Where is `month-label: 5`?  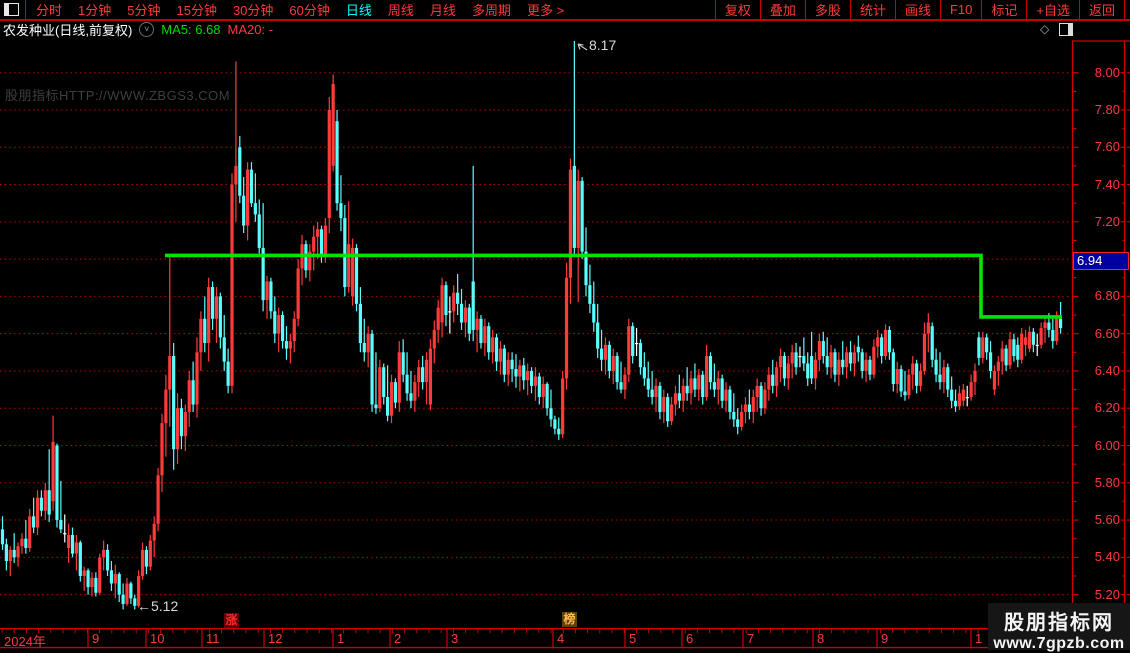
month-label: 5 is located at coordinates (633, 638).